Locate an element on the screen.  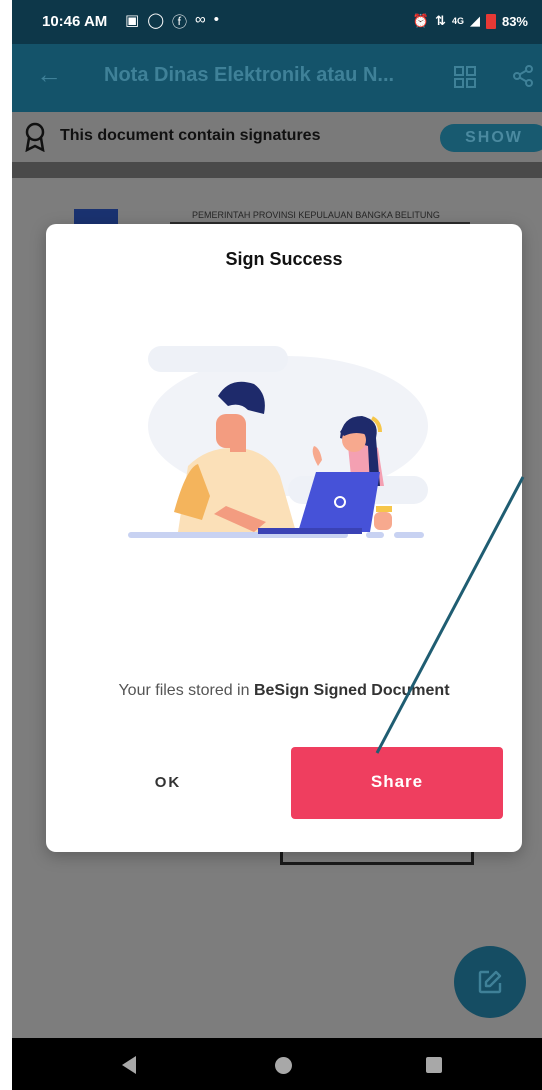
notification-icons: ▣ ◯ ⓕ ∞ • is located at coordinates (172, 21).